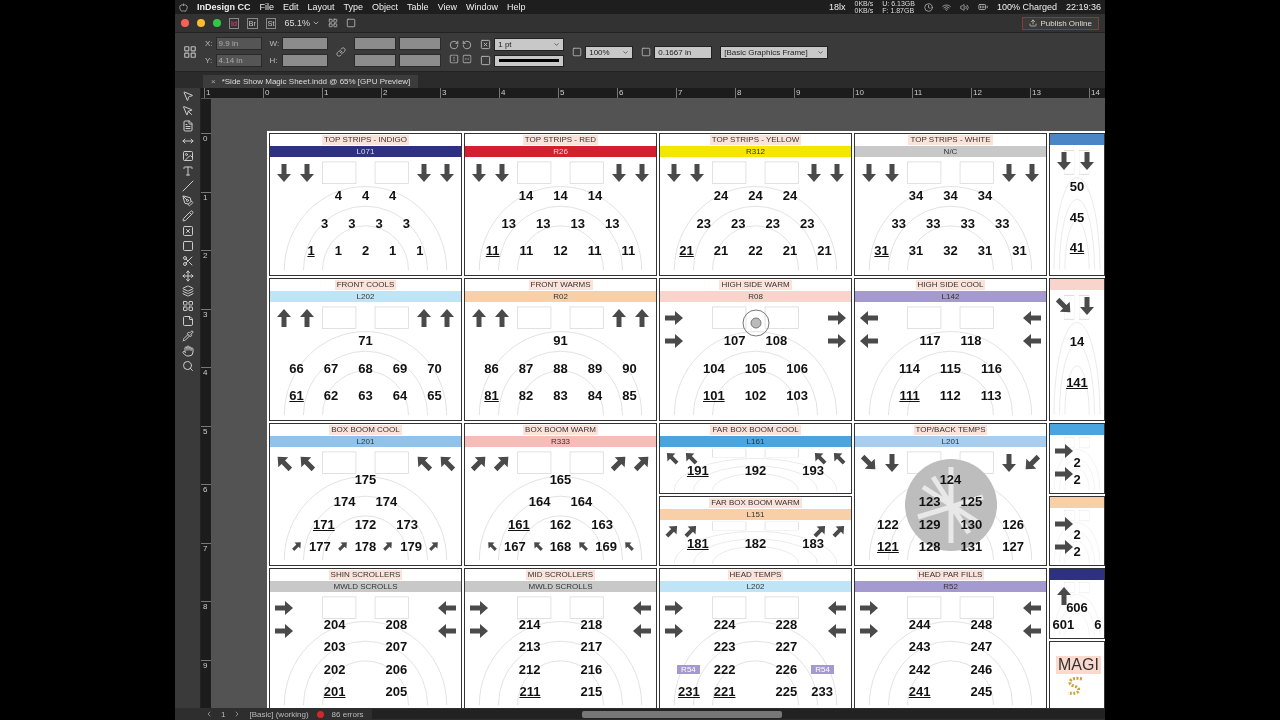 Image resolution: width=1280 pixels, height=720 pixels. What do you see at coordinates (447, 7) in the screenshot?
I see `menu-item: View` at bounding box center [447, 7].